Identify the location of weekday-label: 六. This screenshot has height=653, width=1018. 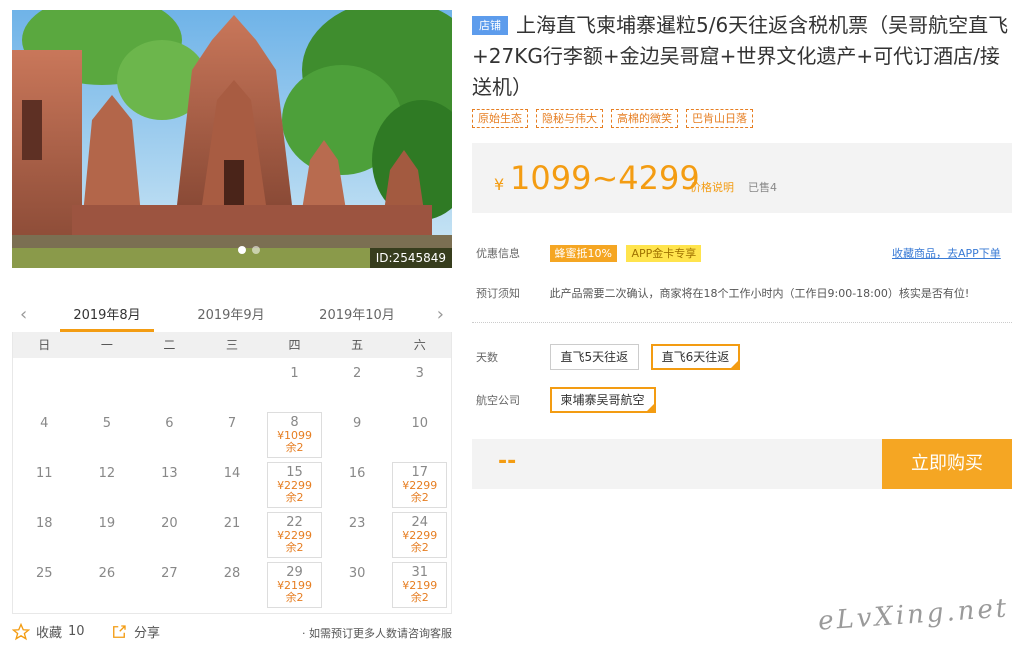
(419, 345).